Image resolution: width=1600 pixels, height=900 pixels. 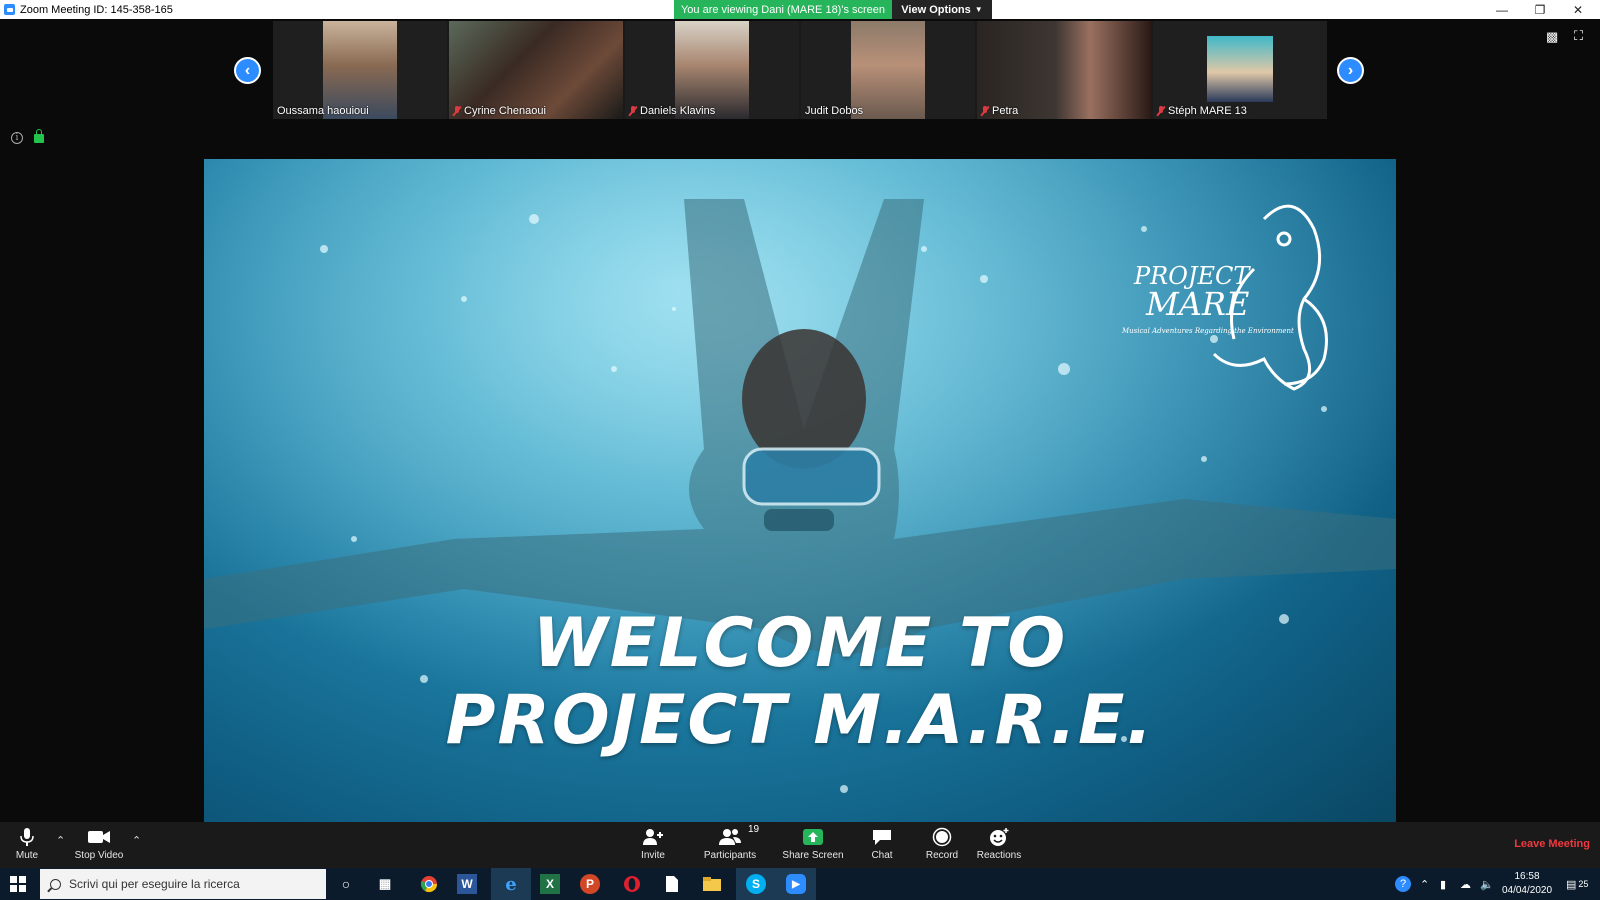 What do you see at coordinates (1552, 37) in the screenshot?
I see `layout-icon: ▩` at bounding box center [1552, 37].